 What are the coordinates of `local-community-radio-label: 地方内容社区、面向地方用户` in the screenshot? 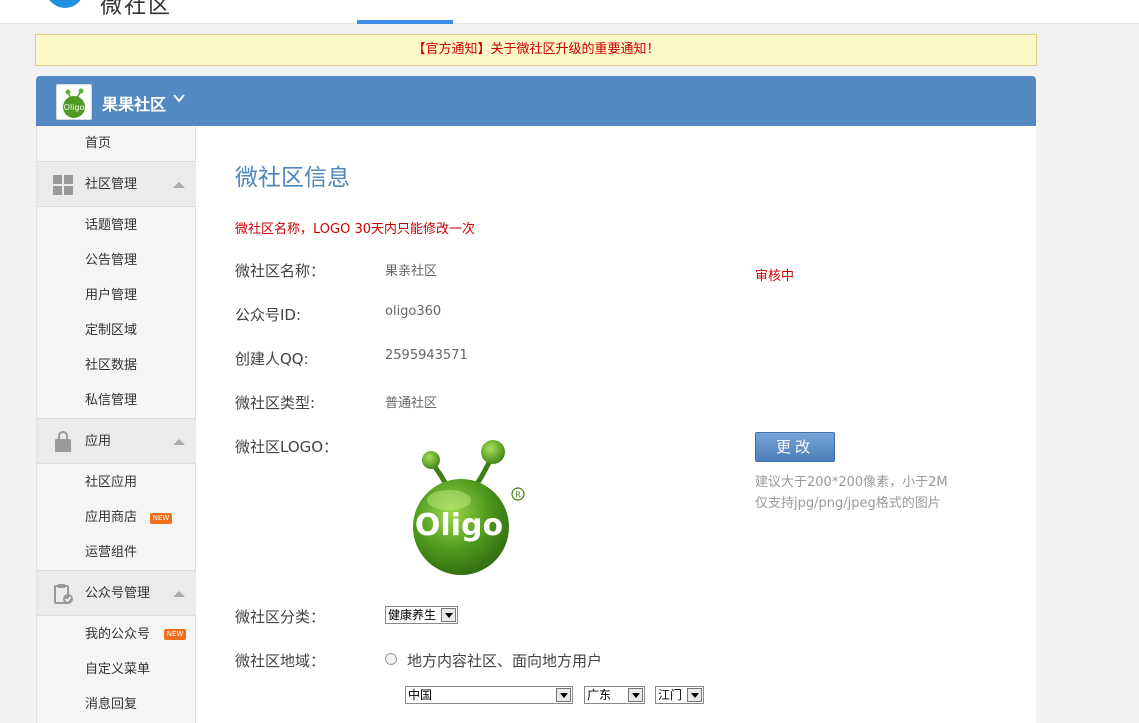 It's located at (504, 660).